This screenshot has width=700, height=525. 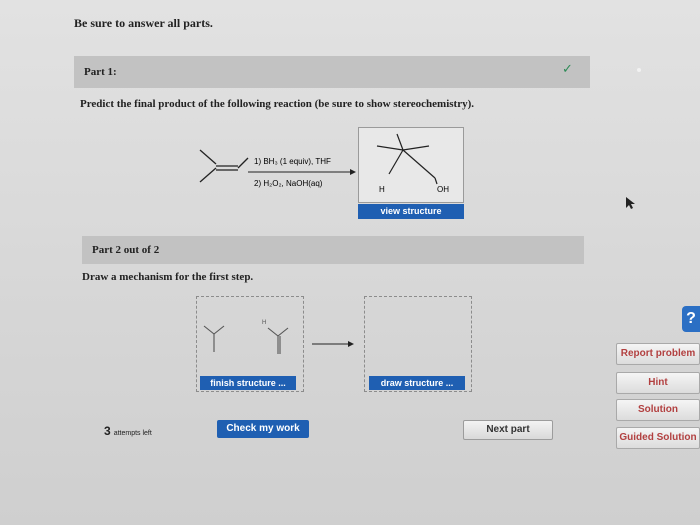 What do you see at coordinates (333, 250) in the screenshot?
I see `part2-header: Part 2 out of 2` at bounding box center [333, 250].